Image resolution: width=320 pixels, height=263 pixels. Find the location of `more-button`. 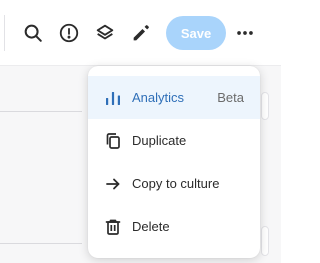

more-button is located at coordinates (245, 33).